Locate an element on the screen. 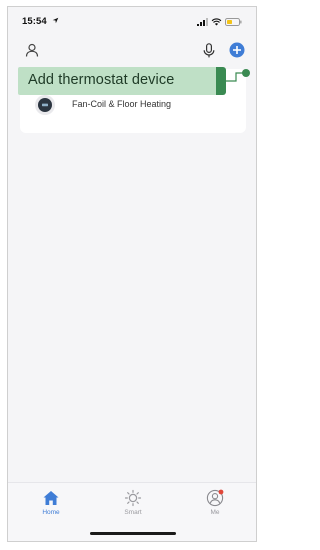 This screenshot has height=550, width=320. status-time: 15:54 is located at coordinates (34, 21).